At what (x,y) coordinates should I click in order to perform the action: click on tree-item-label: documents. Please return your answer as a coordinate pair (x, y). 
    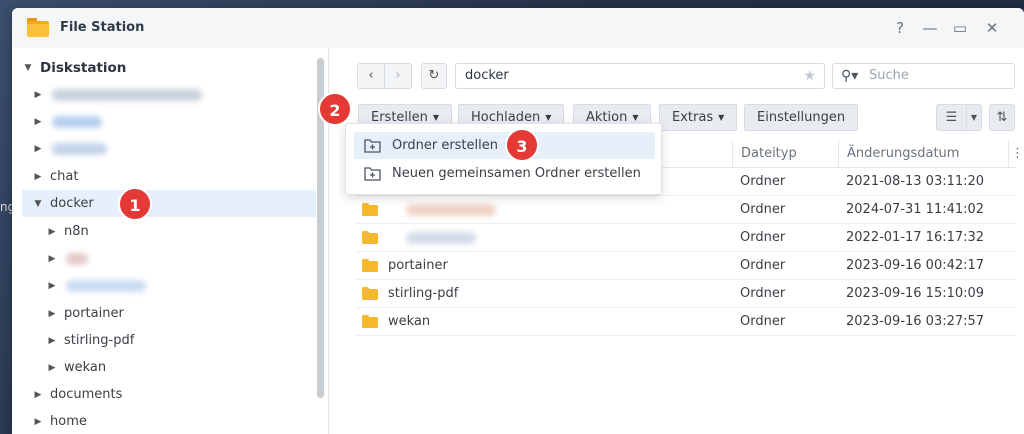
    Looking at the image, I should click on (86, 394).